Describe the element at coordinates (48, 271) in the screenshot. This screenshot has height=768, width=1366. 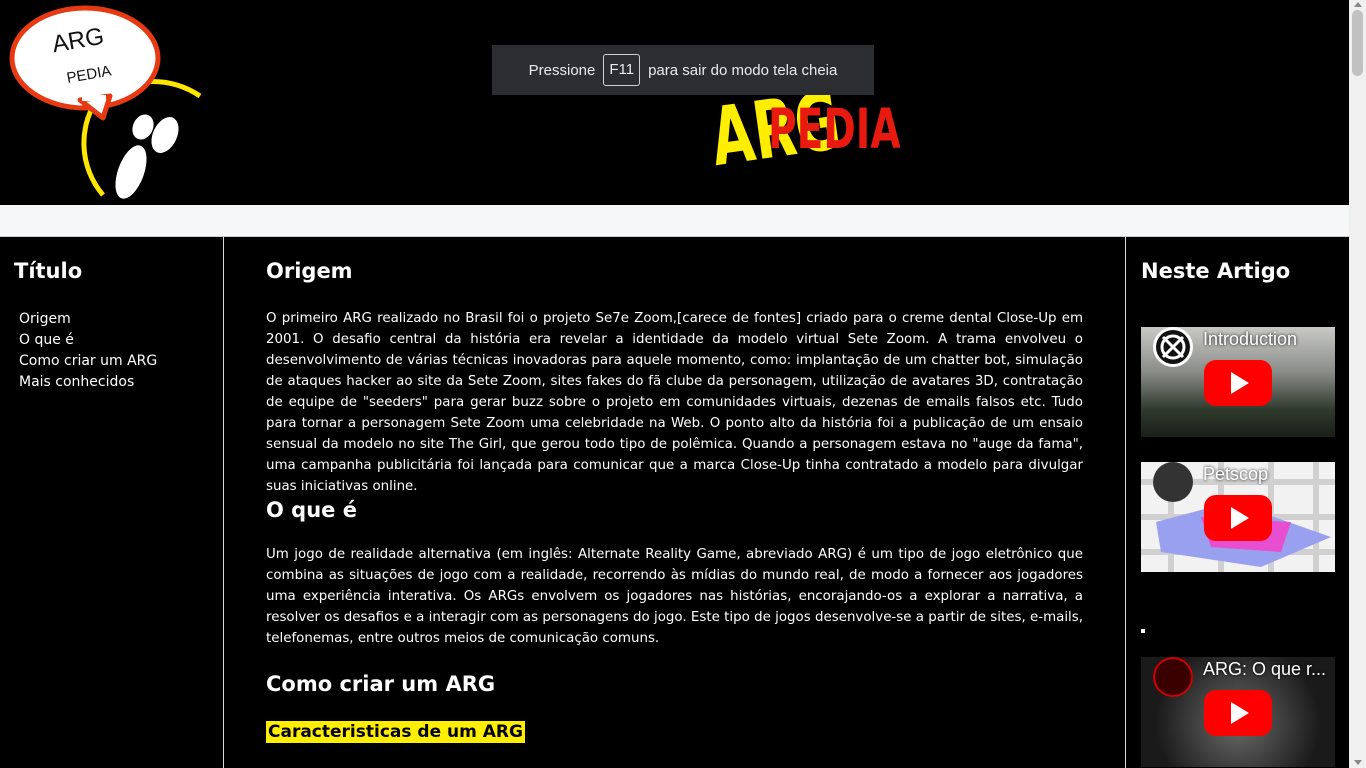
I see `sidebar-title: Título` at that location.